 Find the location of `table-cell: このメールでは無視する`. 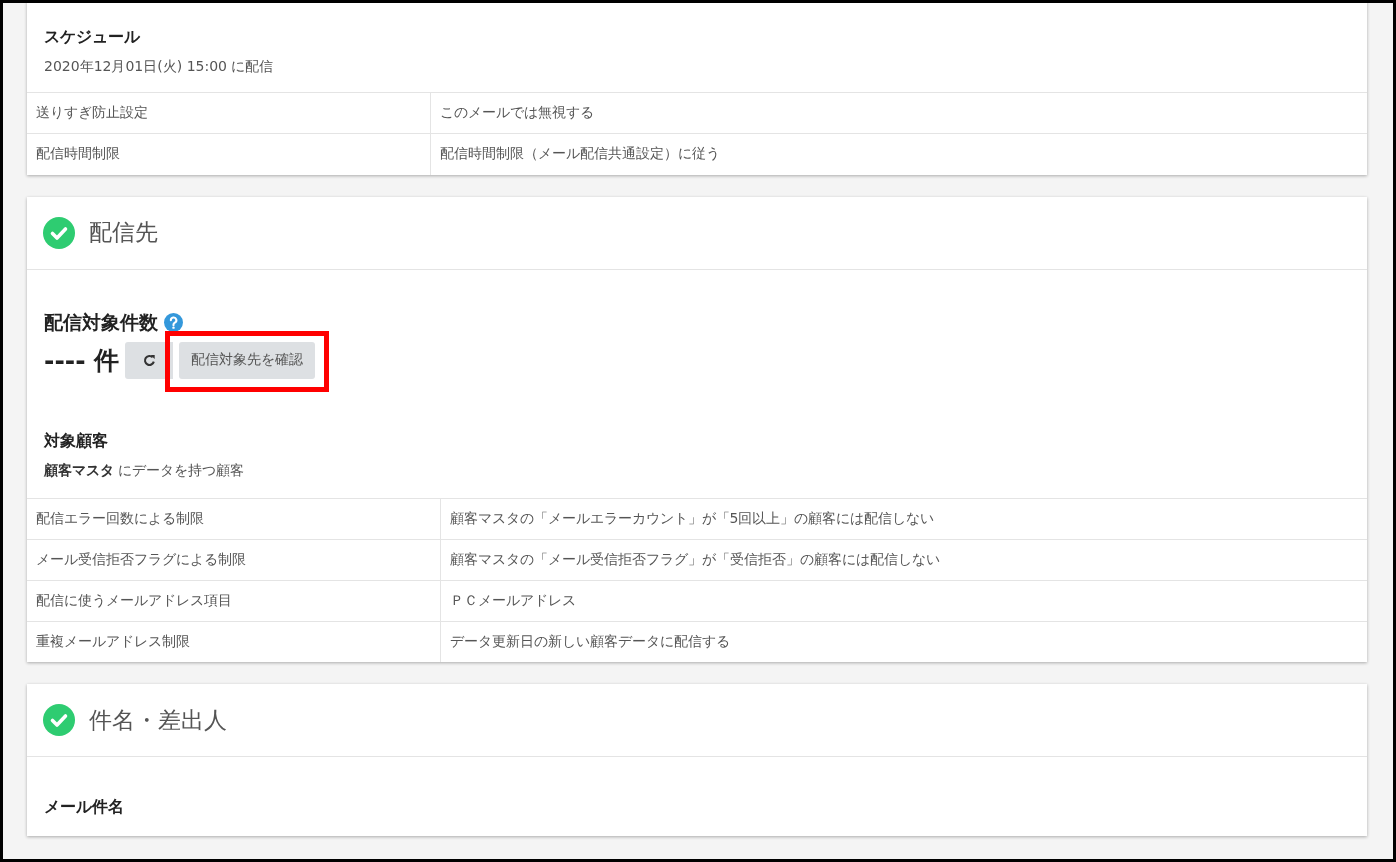

table-cell: このメールでは無視する is located at coordinates (898, 113).